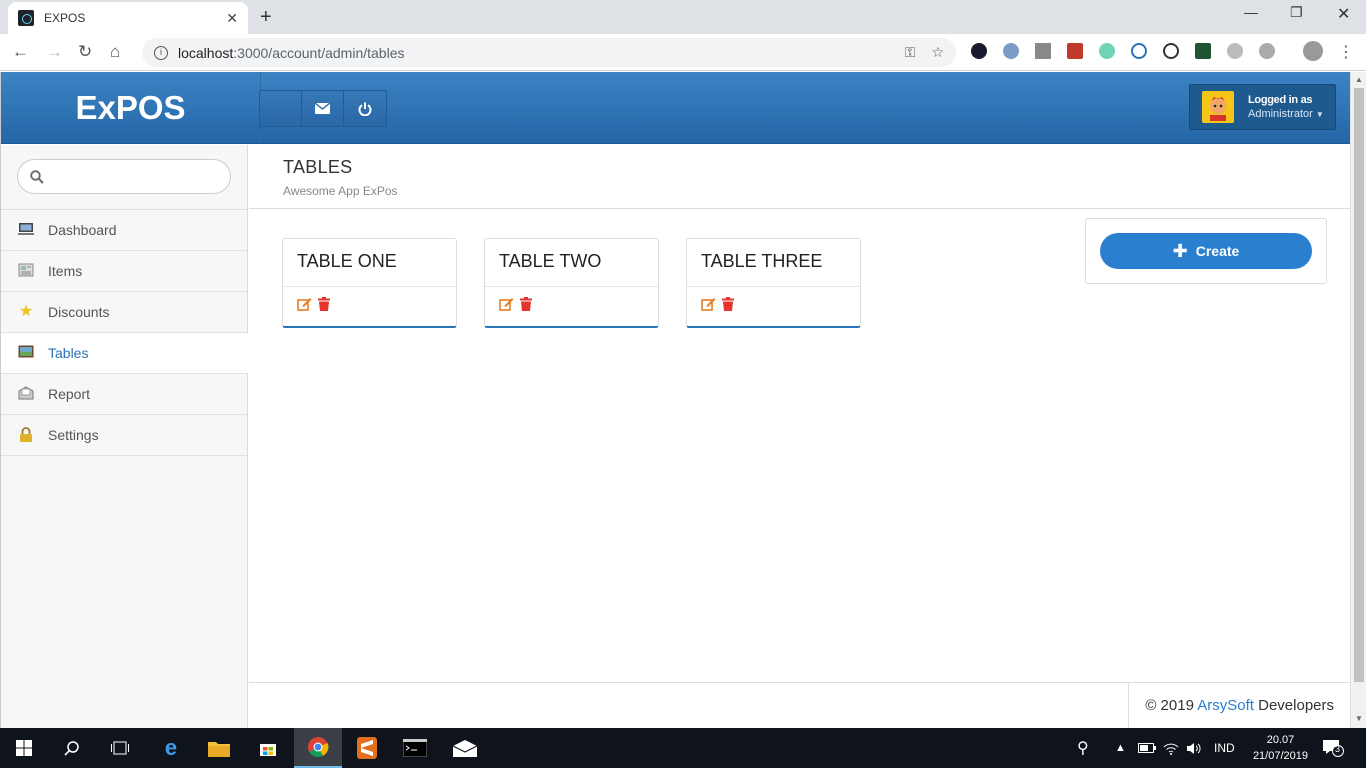  I want to click on terminal-icon, so click(415, 748).